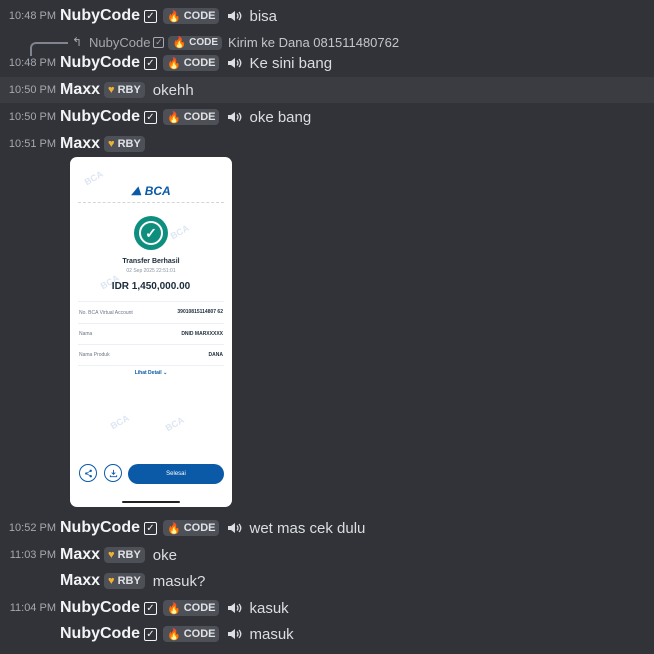 The height and width of the screenshot is (654, 654). What do you see at coordinates (77, 42) in the screenshot?
I see `reply-arrow-icon: ↰` at bounding box center [77, 42].